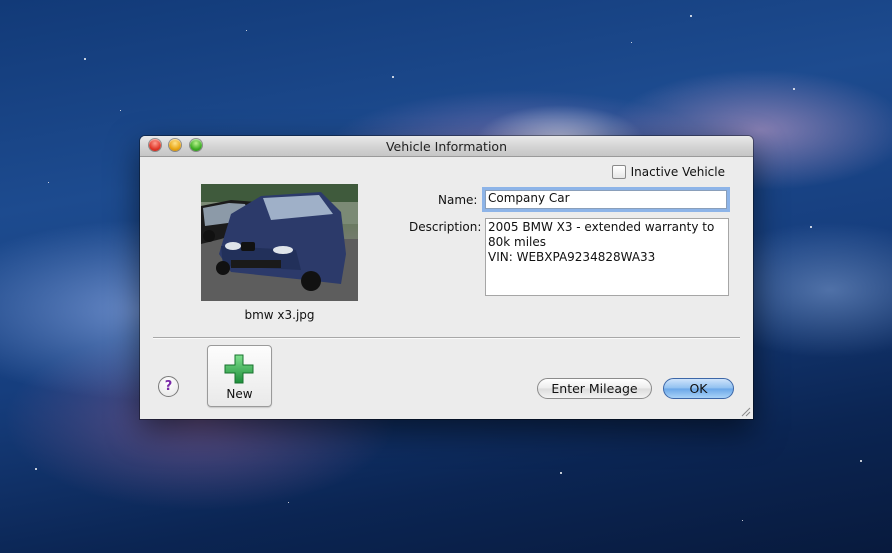 This screenshot has height=553, width=892. I want to click on question-mark-icon: ?, so click(168, 386).